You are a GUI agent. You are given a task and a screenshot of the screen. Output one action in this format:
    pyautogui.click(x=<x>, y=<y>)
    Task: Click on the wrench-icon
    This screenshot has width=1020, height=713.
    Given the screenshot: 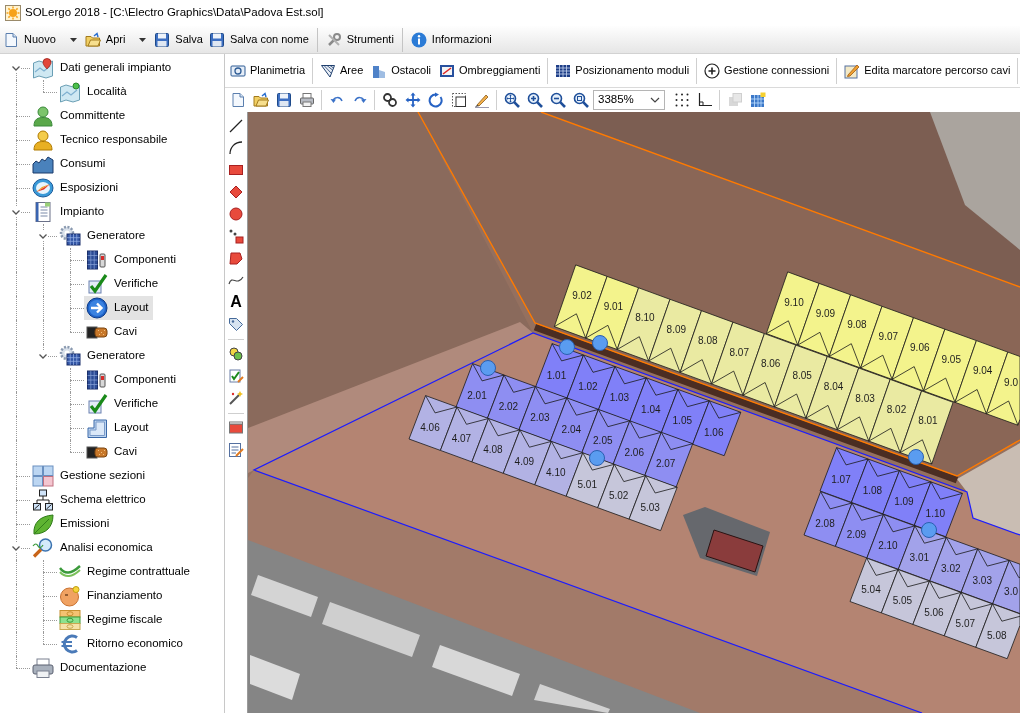 What is the action you would take?
    pyautogui.click(x=333, y=39)
    